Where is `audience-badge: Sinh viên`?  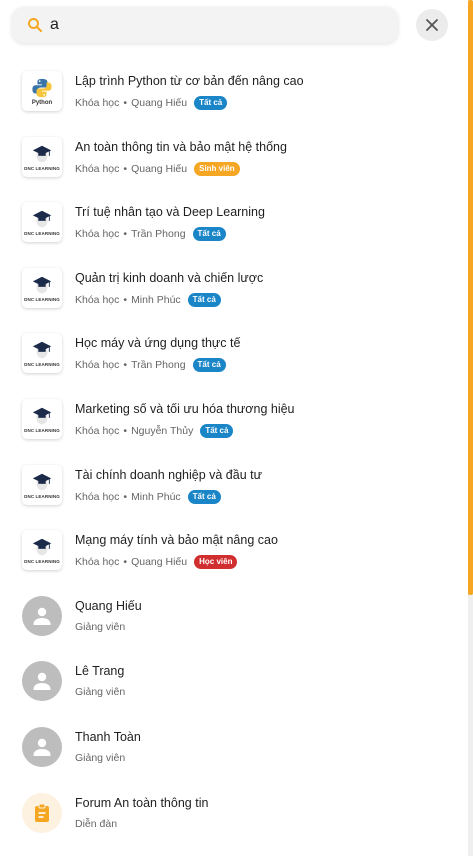 audience-badge: Sinh viên is located at coordinates (217, 168).